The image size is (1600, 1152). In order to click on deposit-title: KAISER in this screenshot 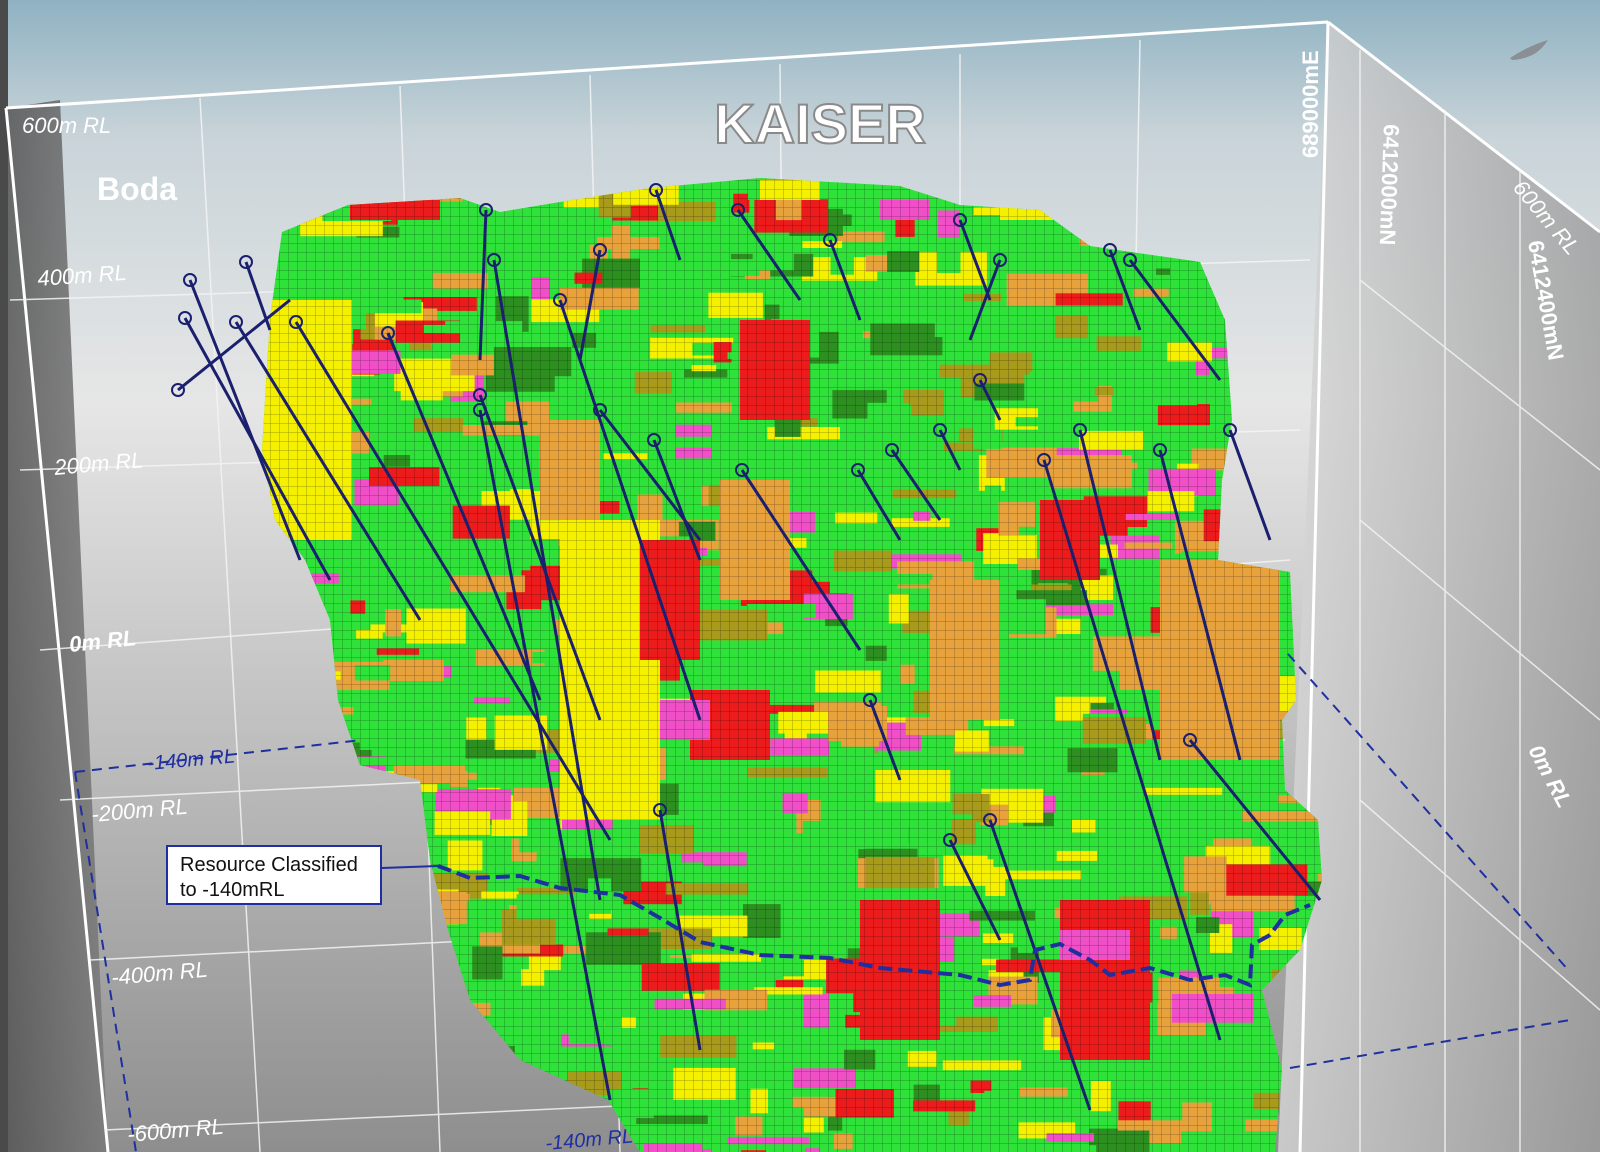, I will do `click(820, 123)`.